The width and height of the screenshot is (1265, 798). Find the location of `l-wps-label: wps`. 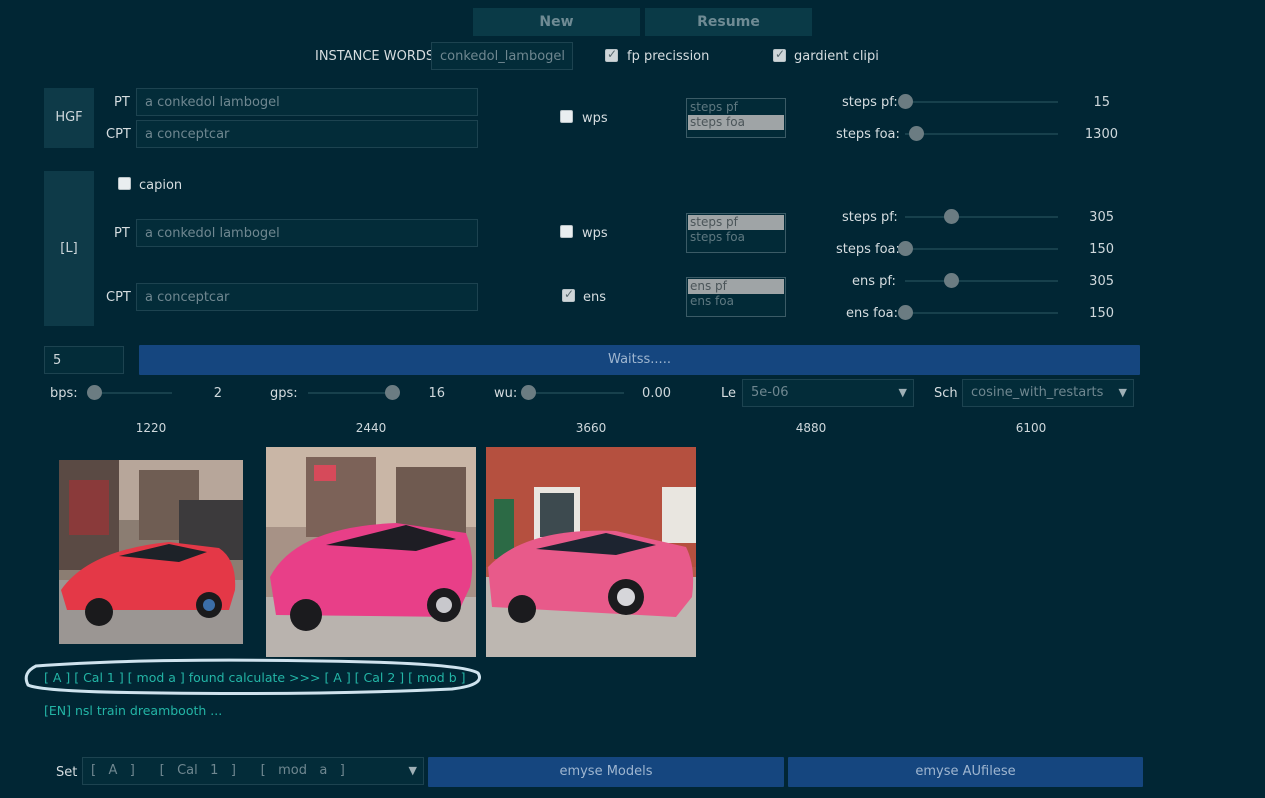

l-wps-label: wps is located at coordinates (595, 233).